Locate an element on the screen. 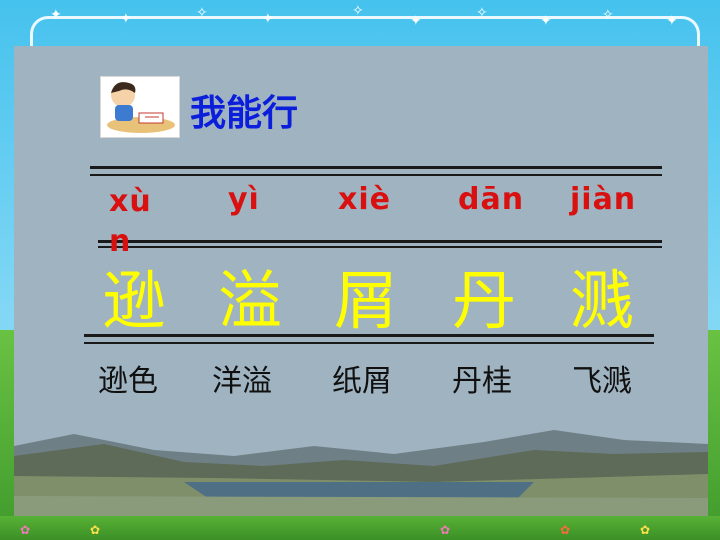 This screenshot has width=720, height=540. example-word: 纸屑 is located at coordinates (362, 381).